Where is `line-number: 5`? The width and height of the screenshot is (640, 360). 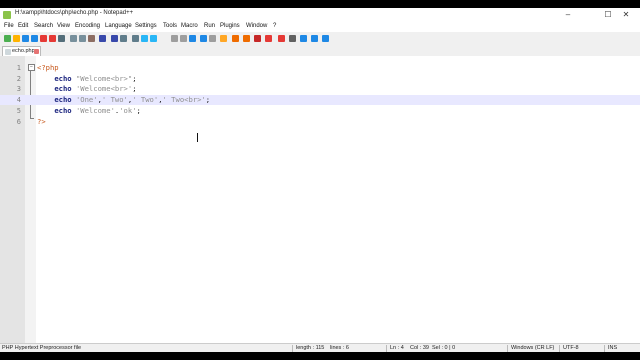
line-number: 5 is located at coordinates (18, 110).